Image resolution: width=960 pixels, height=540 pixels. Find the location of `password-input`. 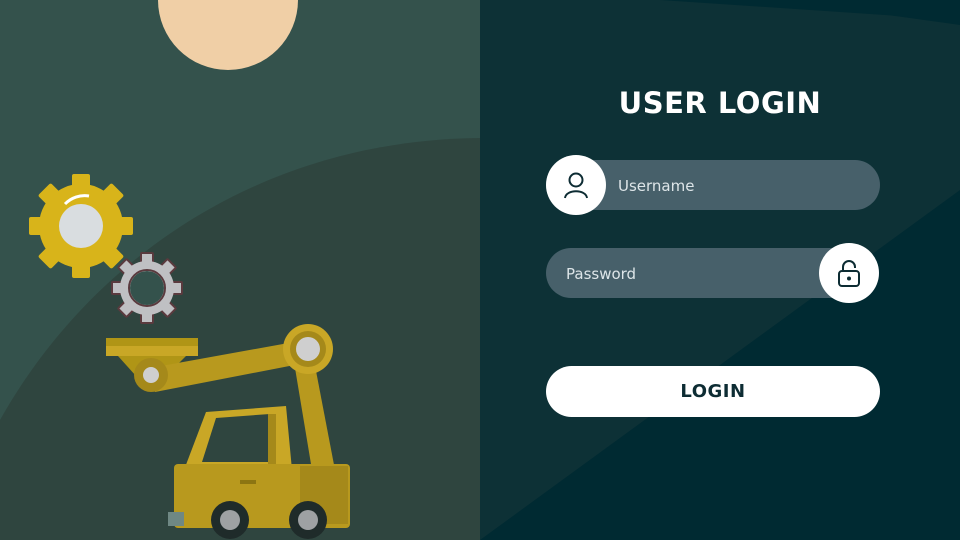

password-input is located at coordinates (696, 274).